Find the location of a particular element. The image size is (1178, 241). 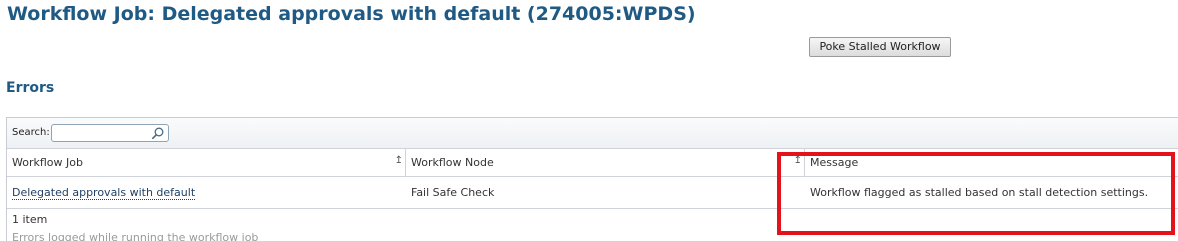

errors-section-title: Errors is located at coordinates (30, 88).